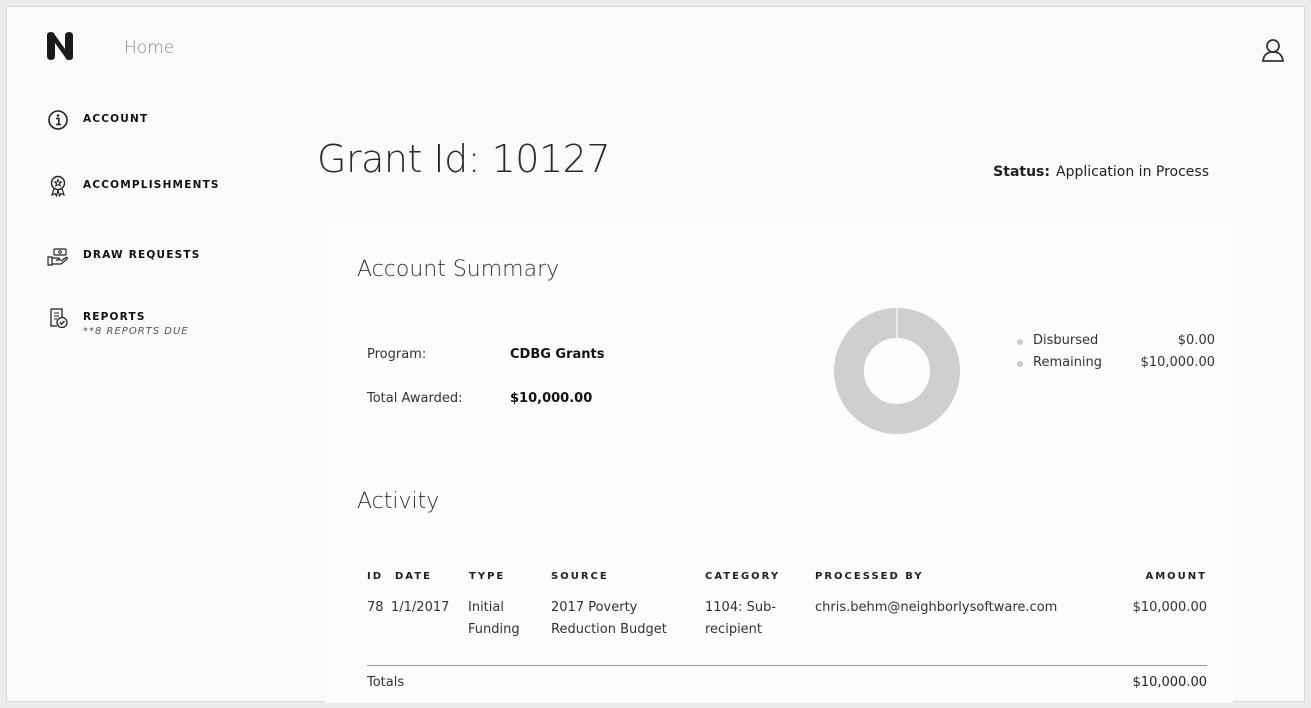 The height and width of the screenshot is (708, 1311). What do you see at coordinates (1116, 366) in the screenshot?
I see `legend-item-remaining: Remaining $10,000.00` at bounding box center [1116, 366].